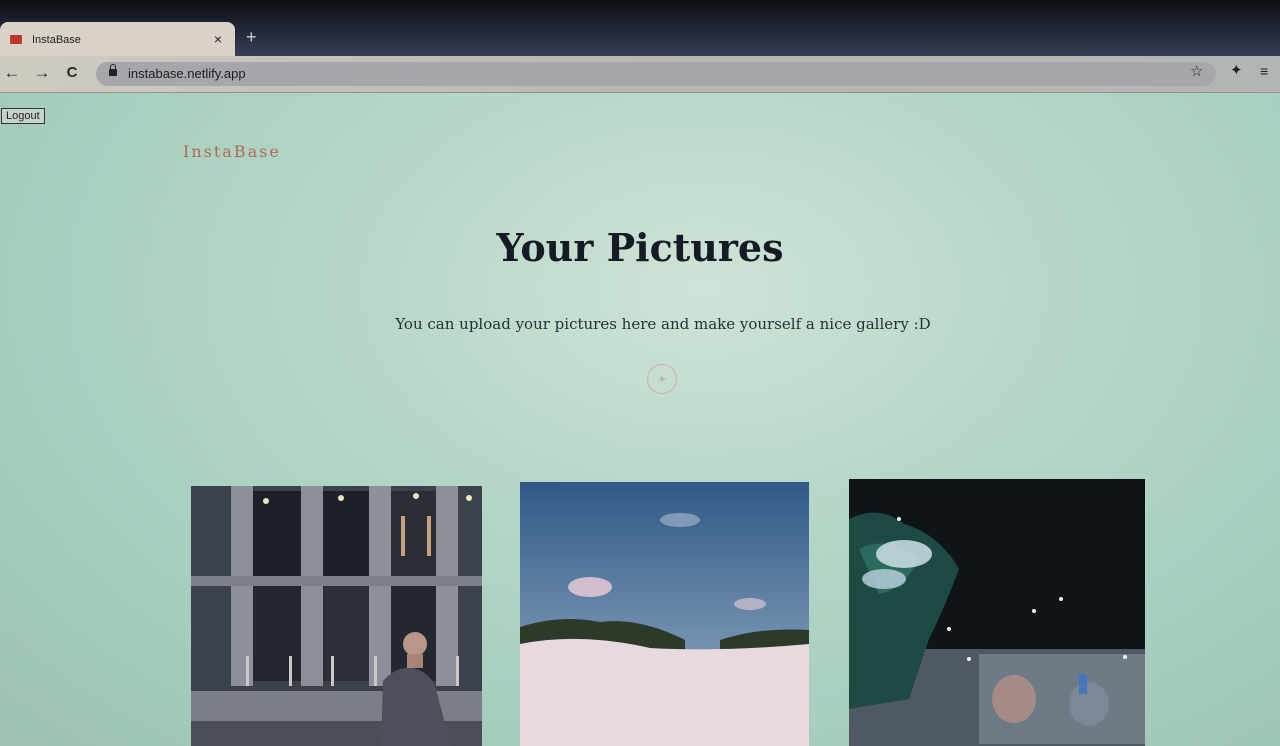  I want to click on add-picture-button: +, so click(662, 379).